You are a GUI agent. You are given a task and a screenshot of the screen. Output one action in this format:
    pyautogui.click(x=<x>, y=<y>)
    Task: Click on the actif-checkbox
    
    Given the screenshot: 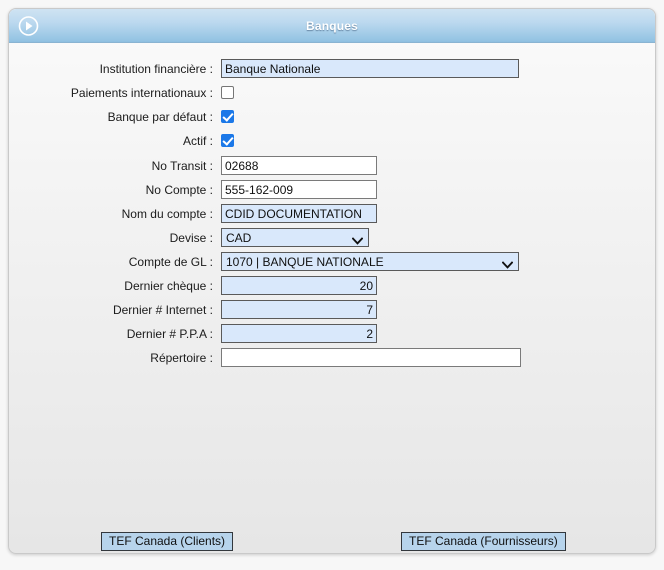 What is the action you would take?
    pyautogui.click(x=227, y=140)
    